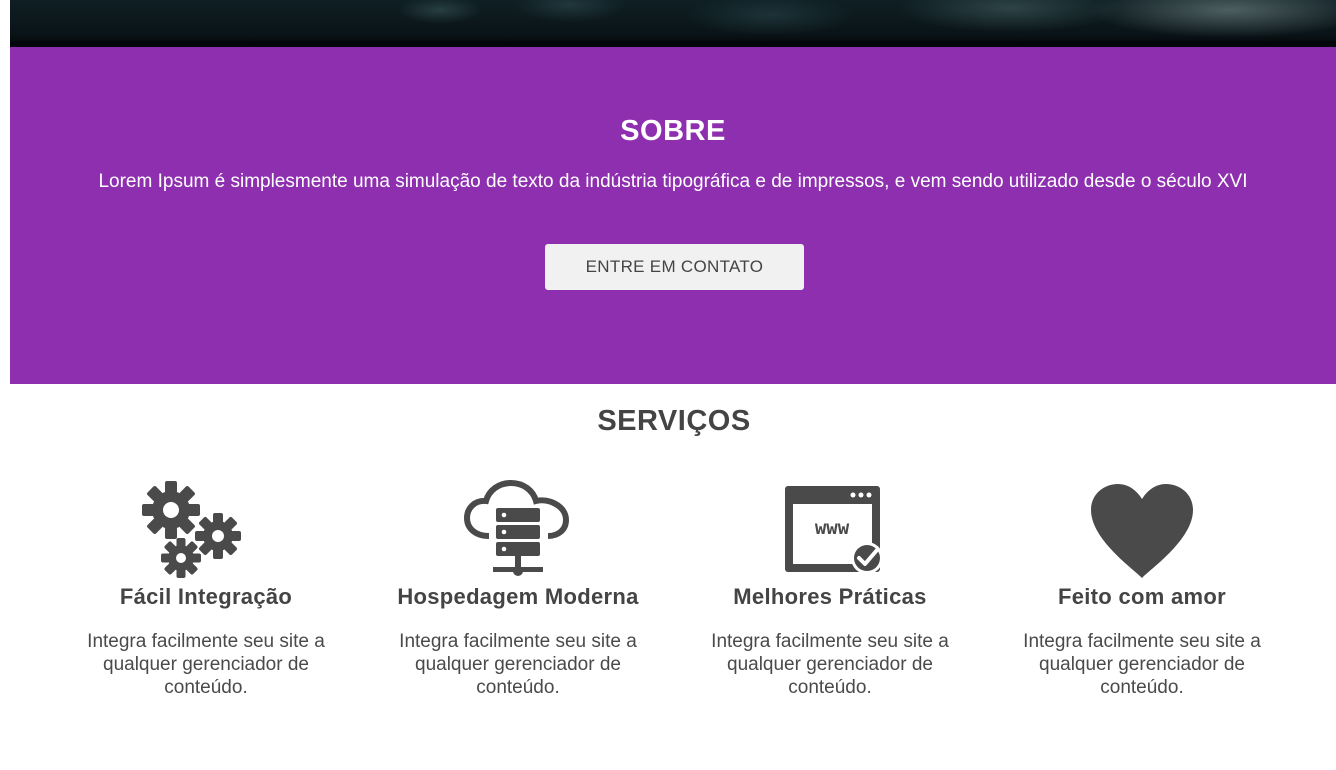 The image size is (1336, 770). I want to click on heart-icon, so click(1142, 531).